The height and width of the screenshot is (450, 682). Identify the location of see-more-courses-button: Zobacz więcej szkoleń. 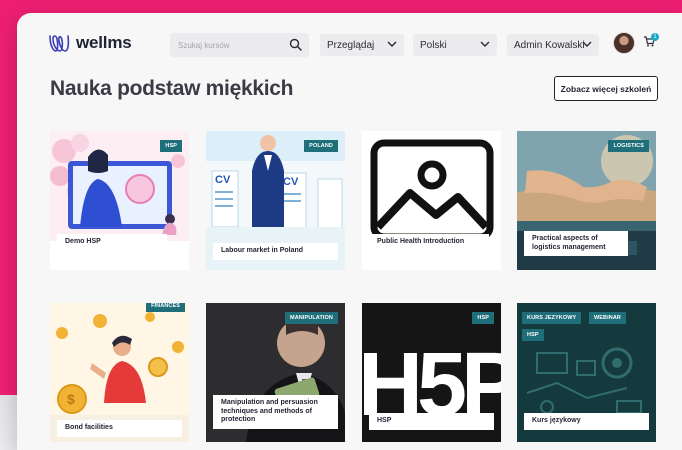
(606, 88).